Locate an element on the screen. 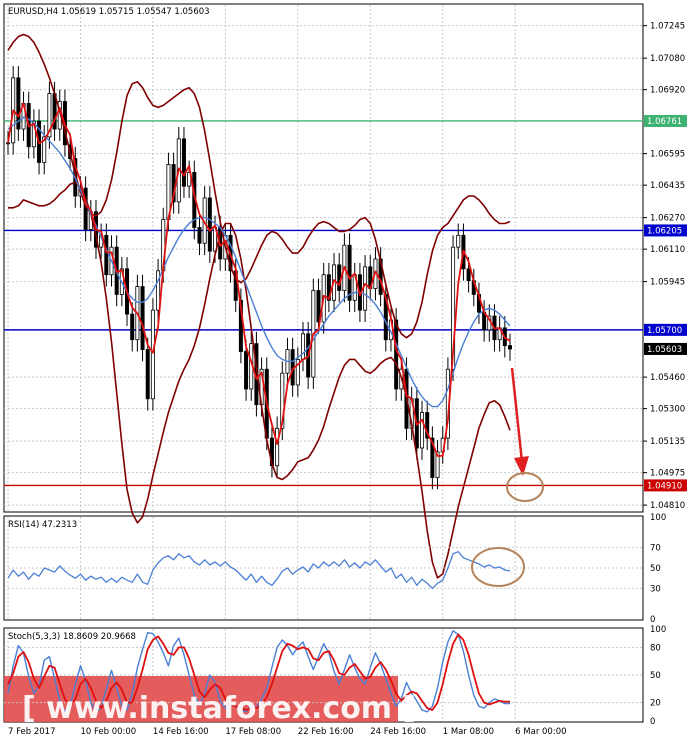  price-y-label-5: 1.06270 is located at coordinates (667, 219).